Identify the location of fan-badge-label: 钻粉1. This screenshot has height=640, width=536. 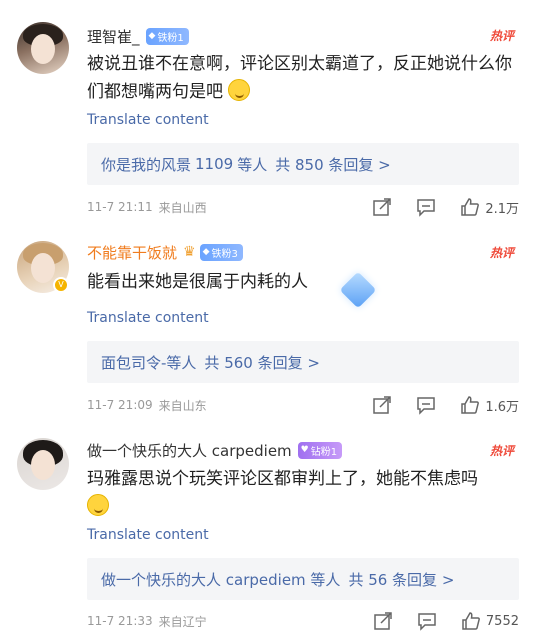
(324, 452).